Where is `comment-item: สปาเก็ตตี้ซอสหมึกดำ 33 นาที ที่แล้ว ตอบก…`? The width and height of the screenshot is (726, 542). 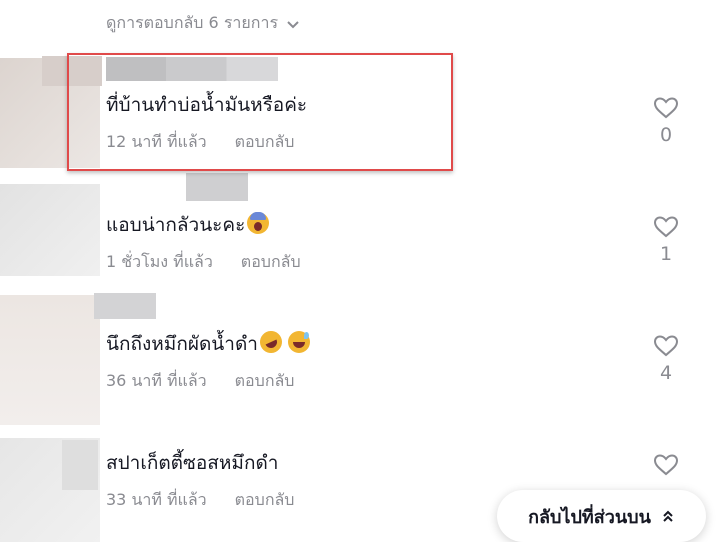
comment-item: สปาเก็ตตี้ซอสหมึกดำ 33 นาที ที่แล้ว ตอบก… is located at coordinates (200, 480).